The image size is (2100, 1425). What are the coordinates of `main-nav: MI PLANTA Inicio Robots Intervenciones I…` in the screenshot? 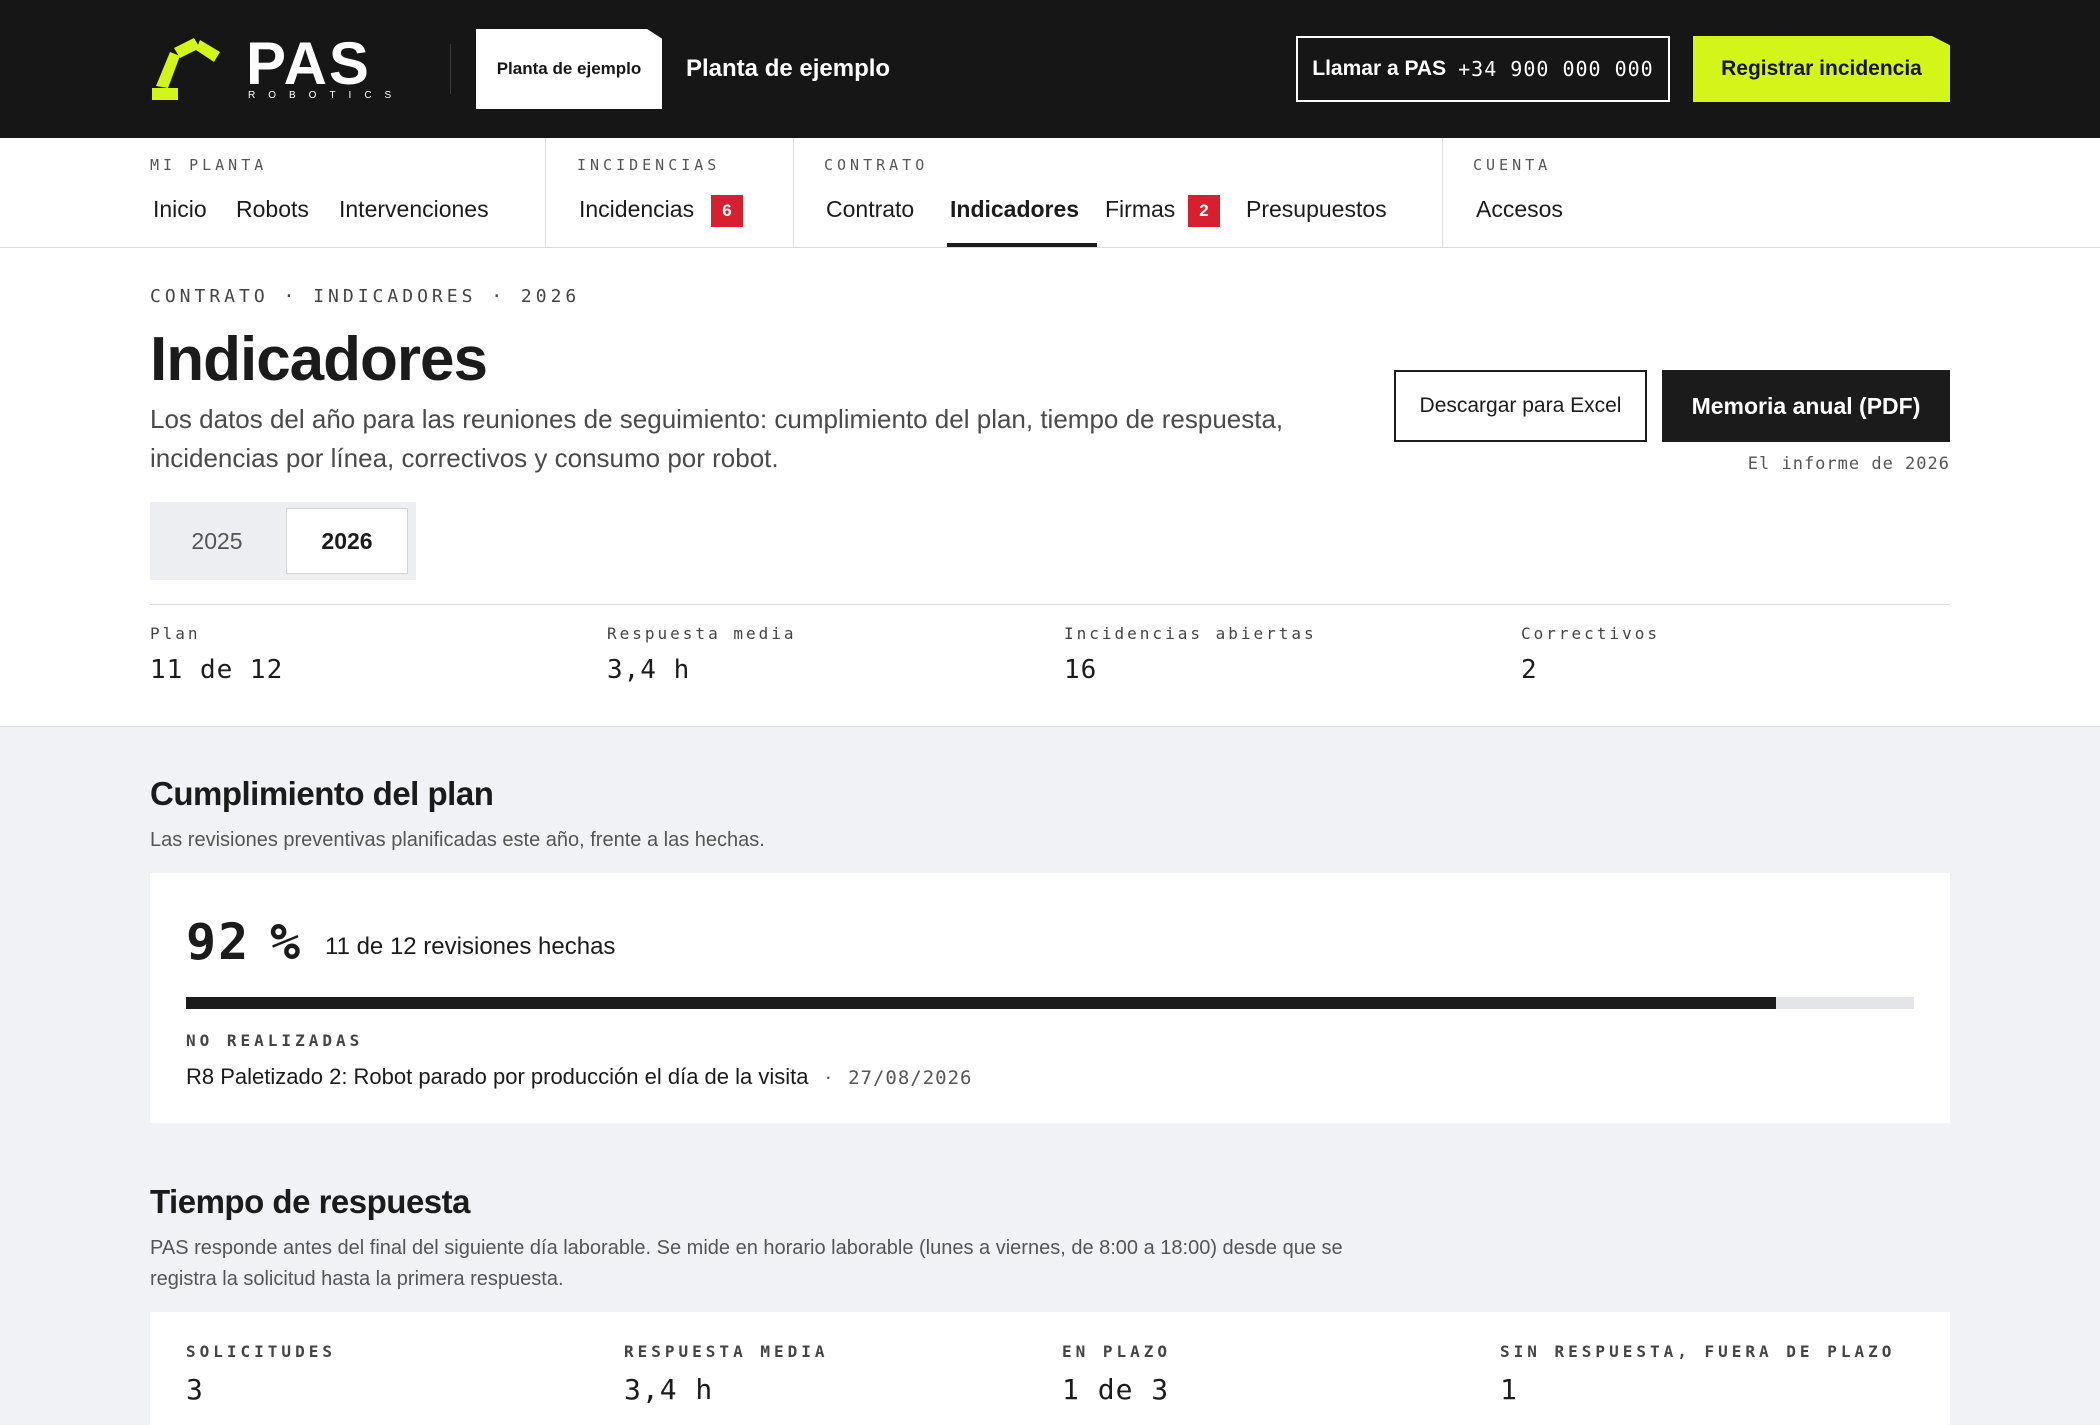 It's located at (1050, 193).